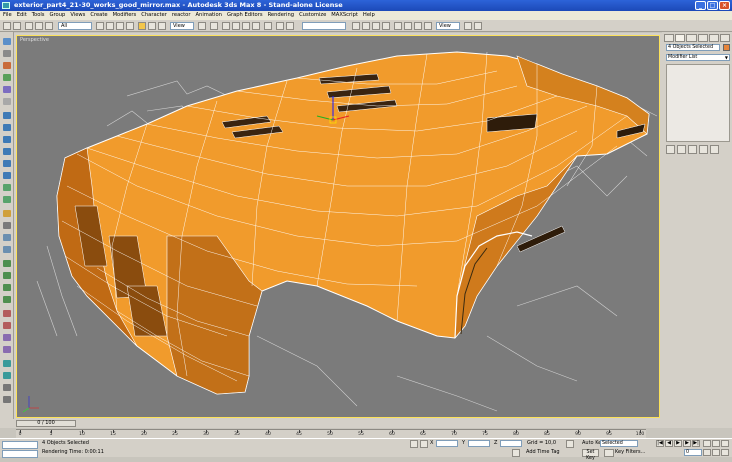  I want to click on select-move-icon, so click(142, 26).